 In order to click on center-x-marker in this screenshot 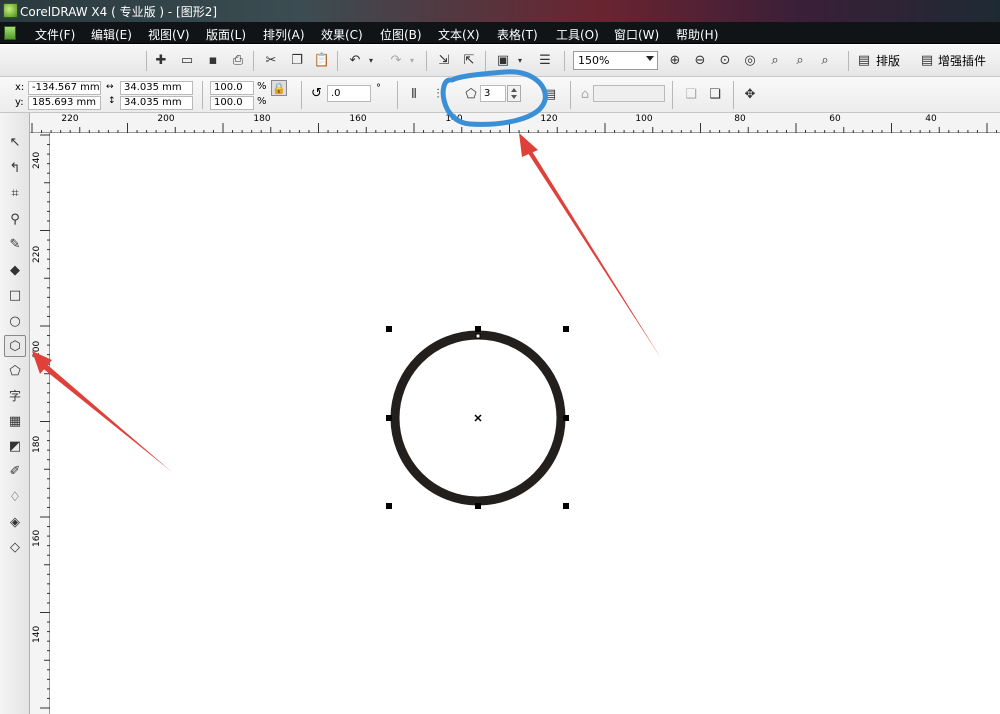, I will do `click(478, 418)`.